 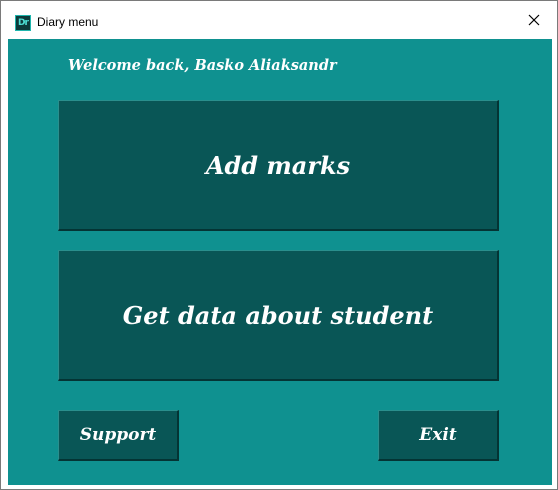 I want to click on welcome-message: Welcome back, Basko Aliaksandr, so click(x=202, y=65).